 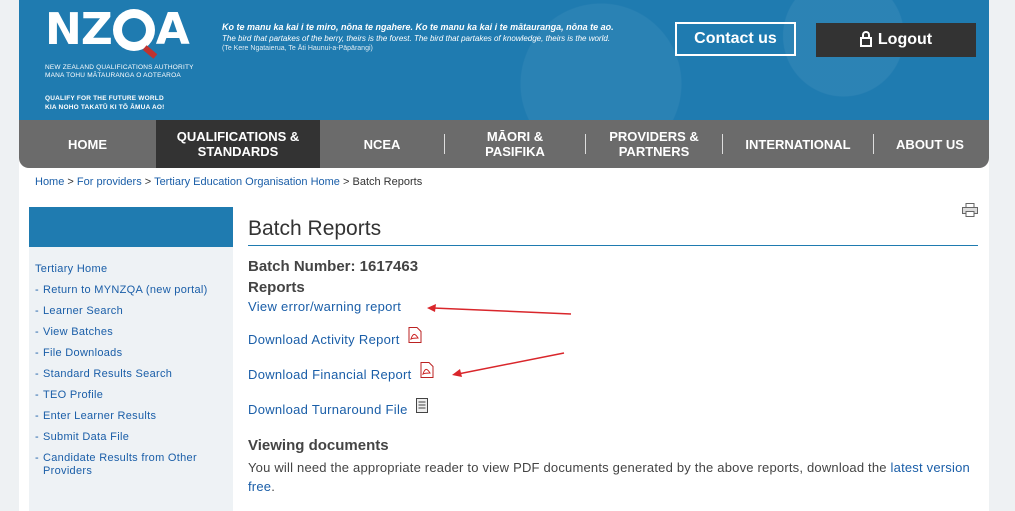 I want to click on logo-mark: NZ A, so click(x=117, y=29).